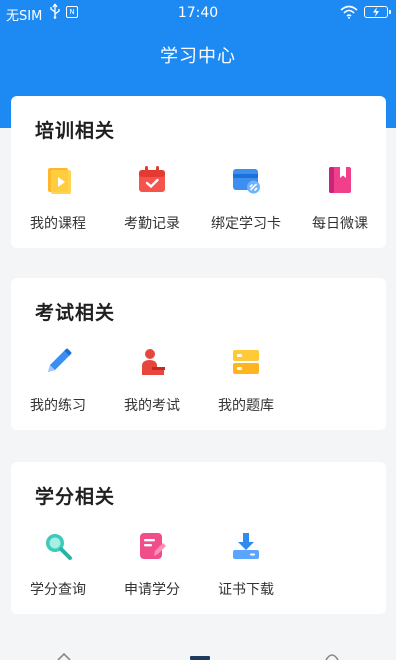 The height and width of the screenshot is (660, 396). I want to click on clock-time: 17:40, so click(198, 13).